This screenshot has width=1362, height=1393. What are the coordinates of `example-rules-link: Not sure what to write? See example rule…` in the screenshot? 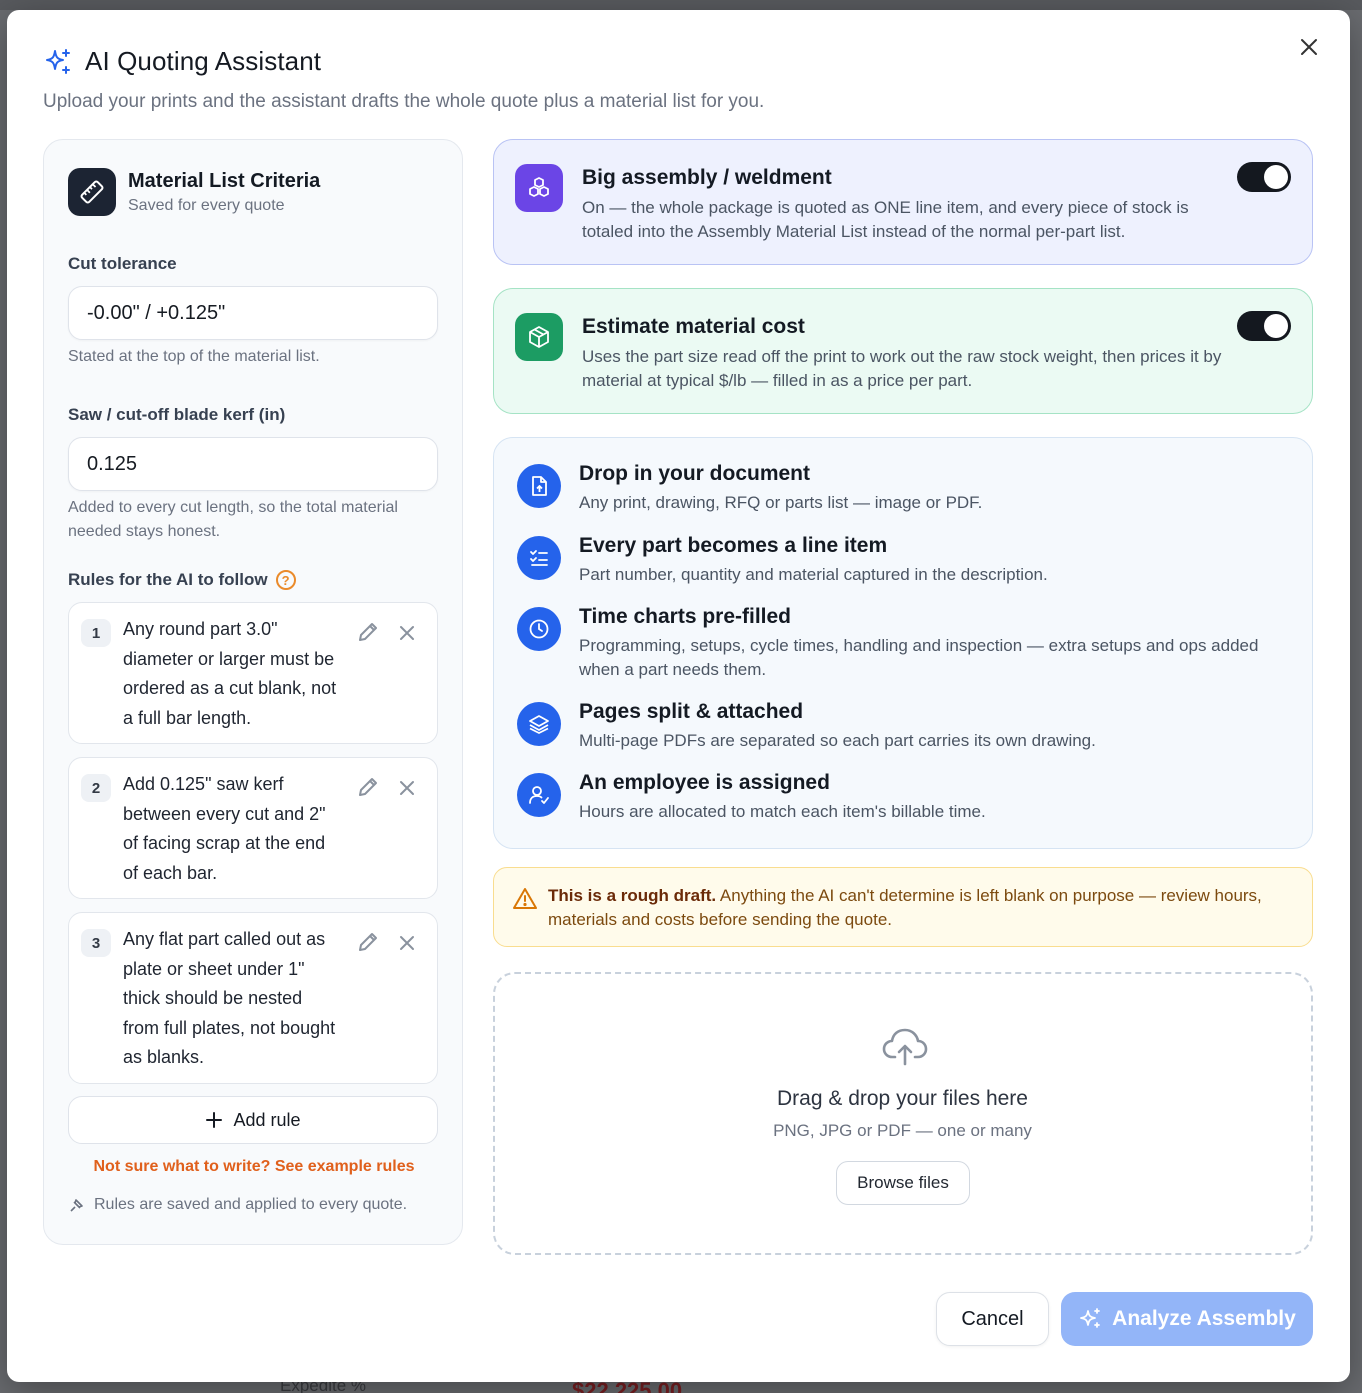 It's located at (254, 1167).